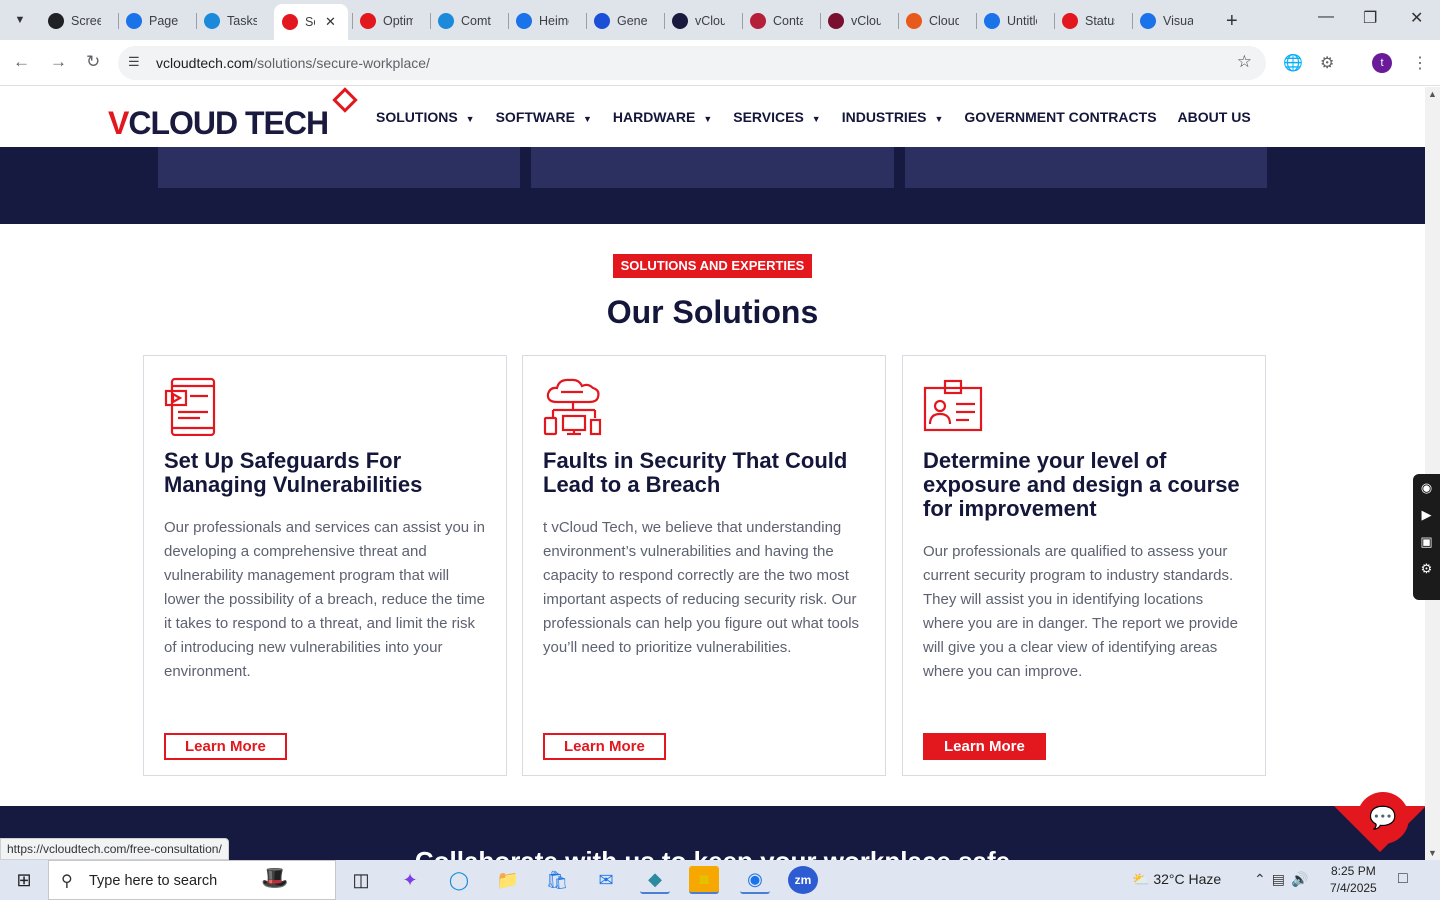 The image size is (1440, 900). Describe the element at coordinates (1426, 568) in the screenshot. I see `settings-gear-icon: ⚙` at that location.